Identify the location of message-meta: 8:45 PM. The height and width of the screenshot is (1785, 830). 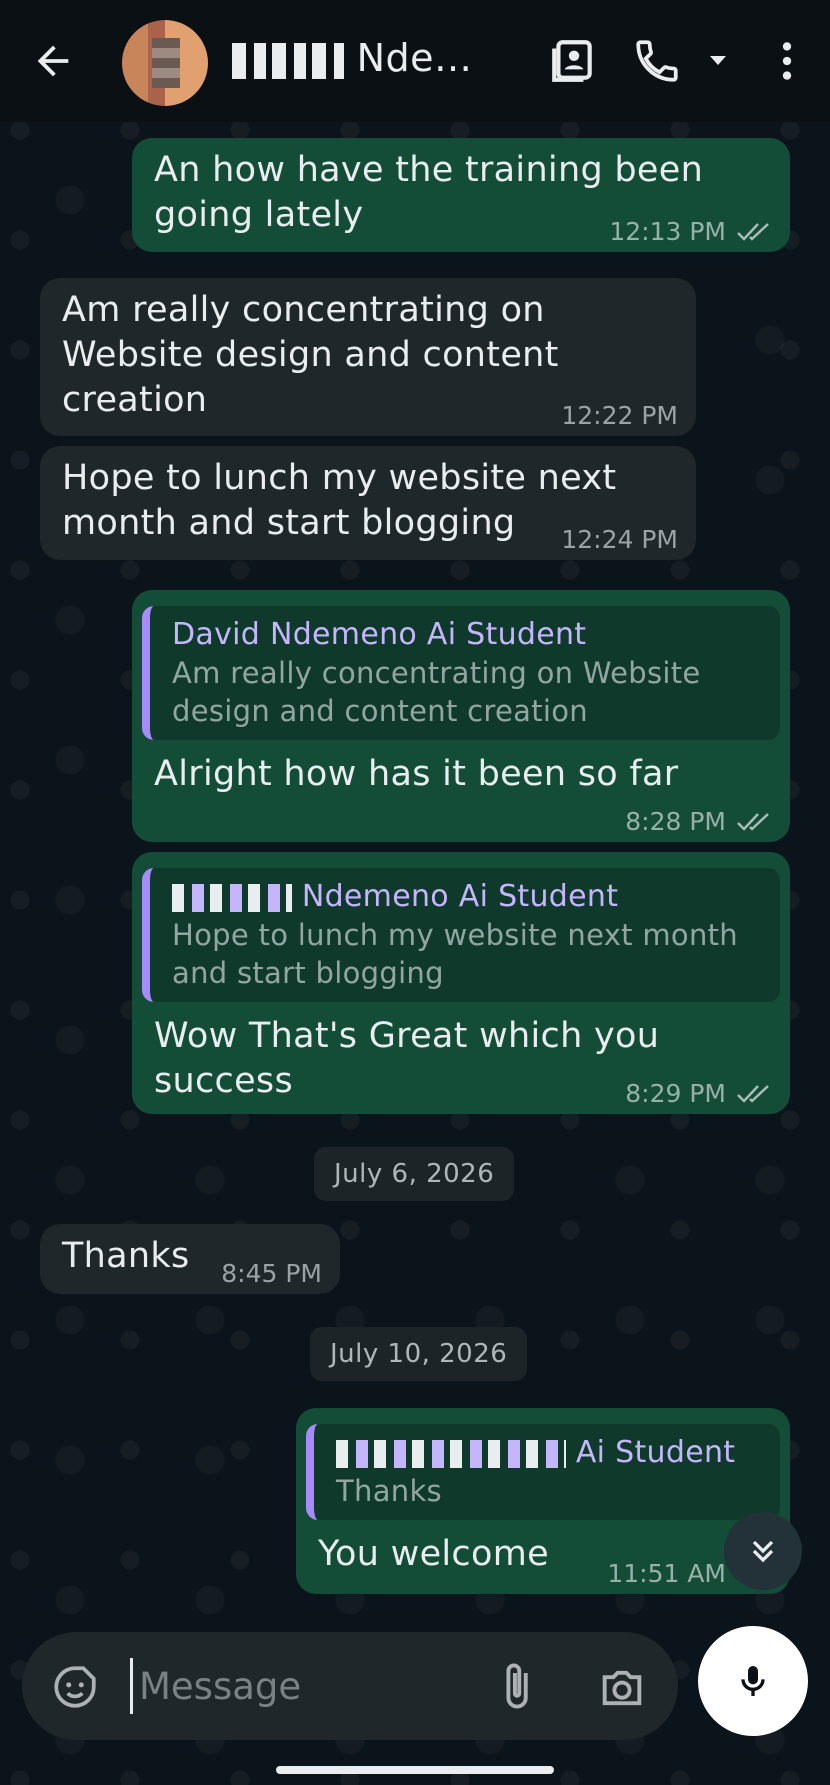
(271, 1273).